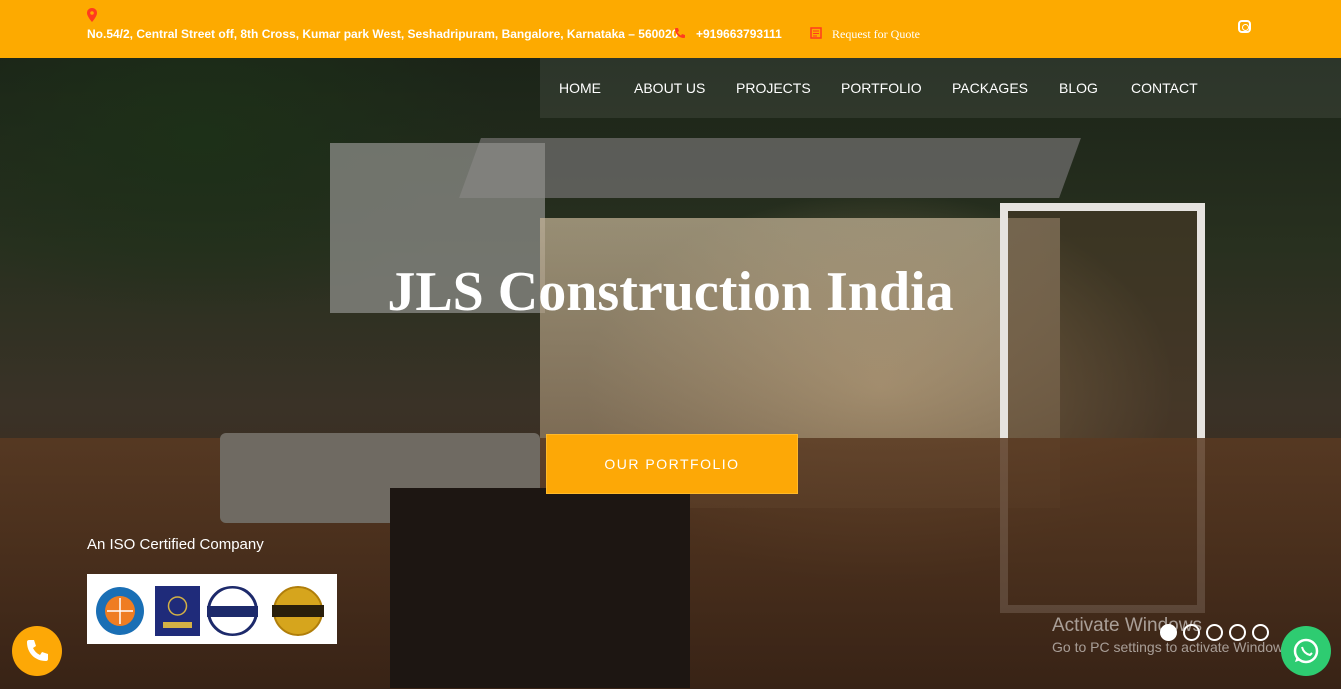 The width and height of the screenshot is (1341, 689). Describe the element at coordinates (770, 168) in the screenshot. I see `hero-background-roof` at that location.